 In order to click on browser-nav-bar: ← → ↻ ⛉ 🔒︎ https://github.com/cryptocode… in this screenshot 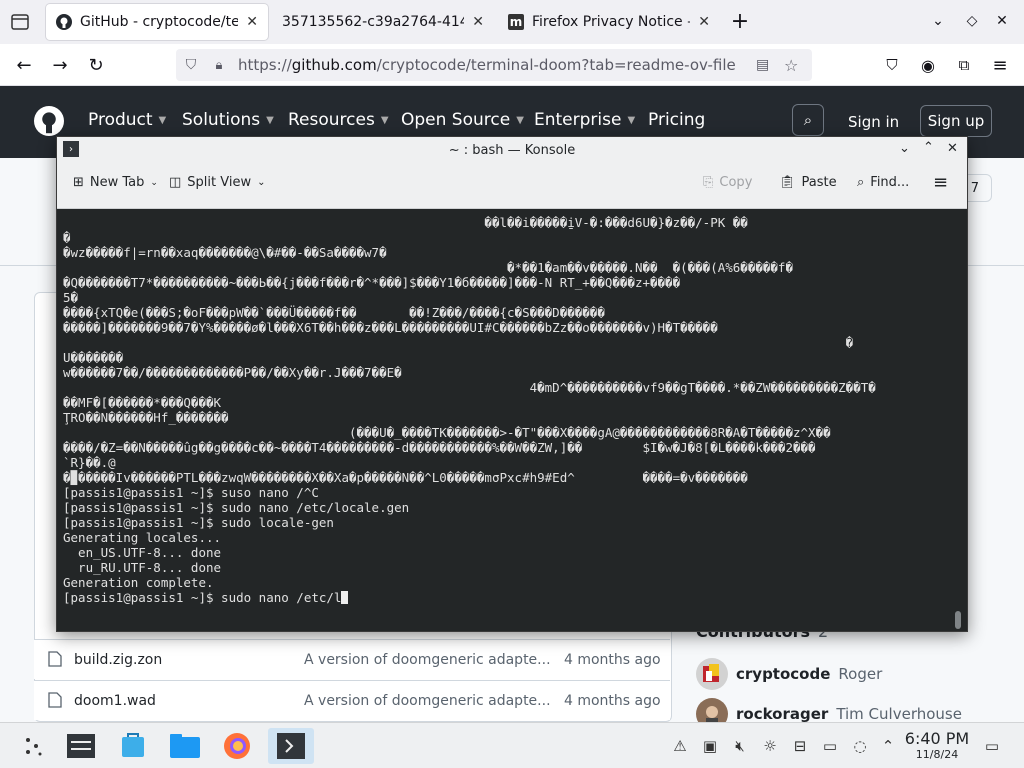, I will do `click(512, 65)`.